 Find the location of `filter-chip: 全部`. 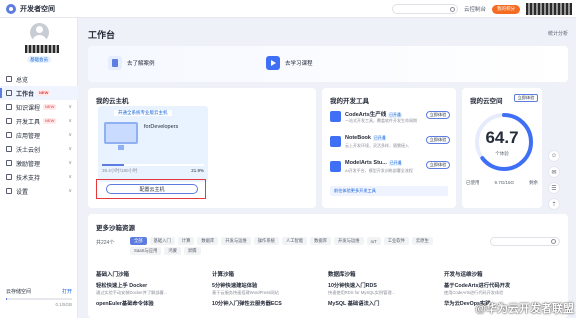

filter-chip: 全部 is located at coordinates (138, 241).